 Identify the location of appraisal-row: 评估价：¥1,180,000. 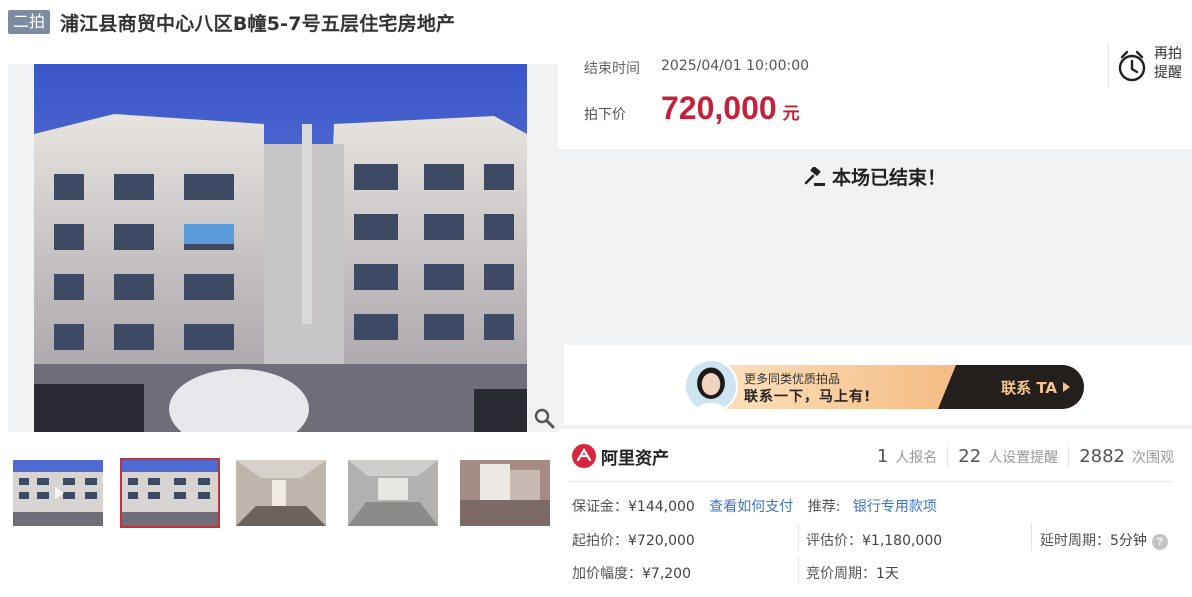
(874, 540).